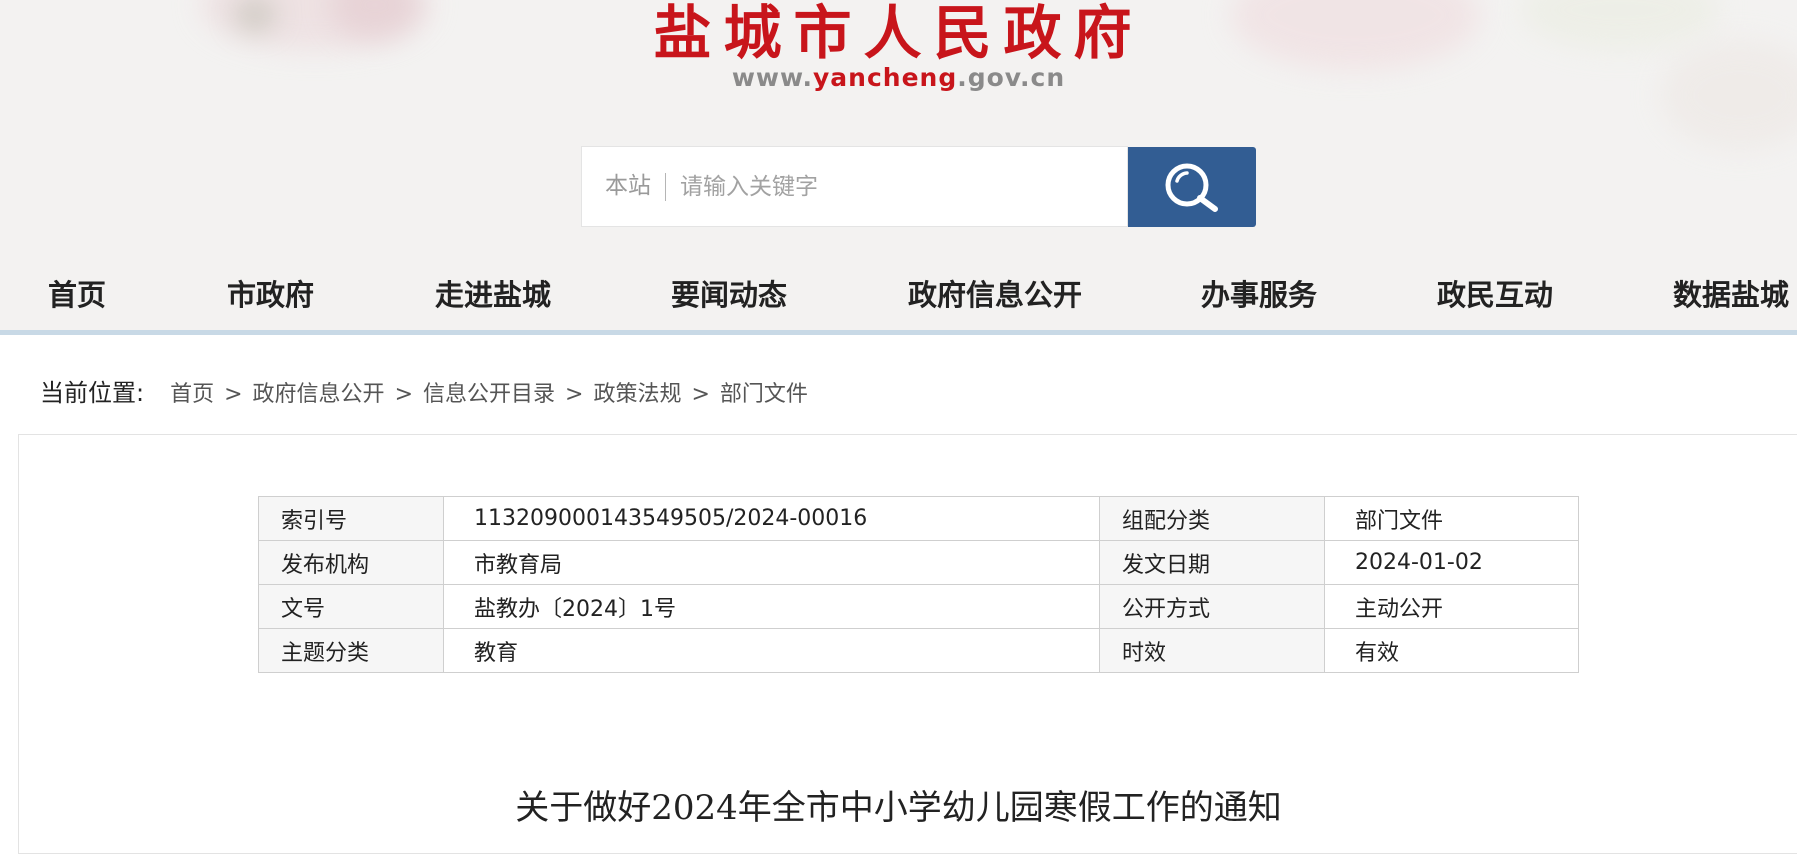  Describe the element at coordinates (995, 293) in the screenshot. I see `nav-item-government-info: 政府信息公开` at that location.